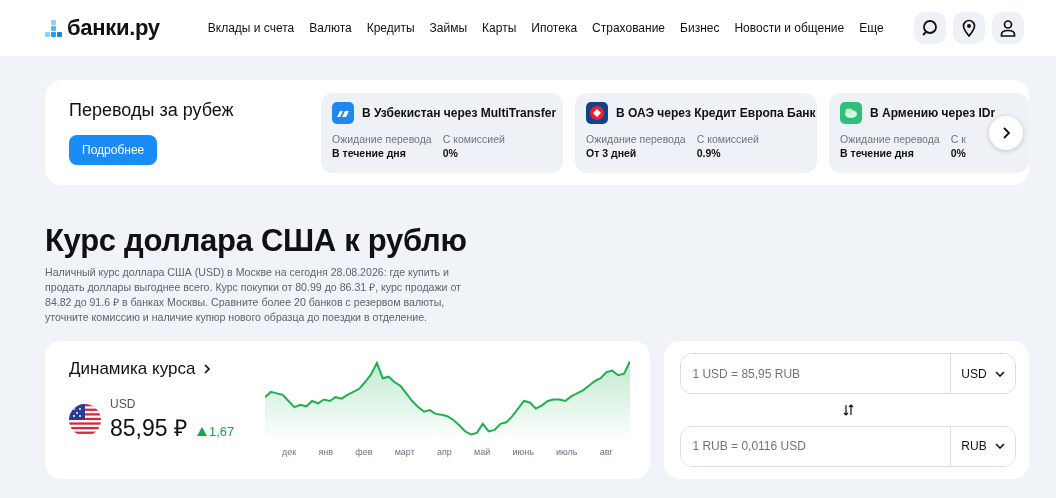 This screenshot has width=1056, height=498. I want to click on nav-link: Кредиты, so click(390, 28).